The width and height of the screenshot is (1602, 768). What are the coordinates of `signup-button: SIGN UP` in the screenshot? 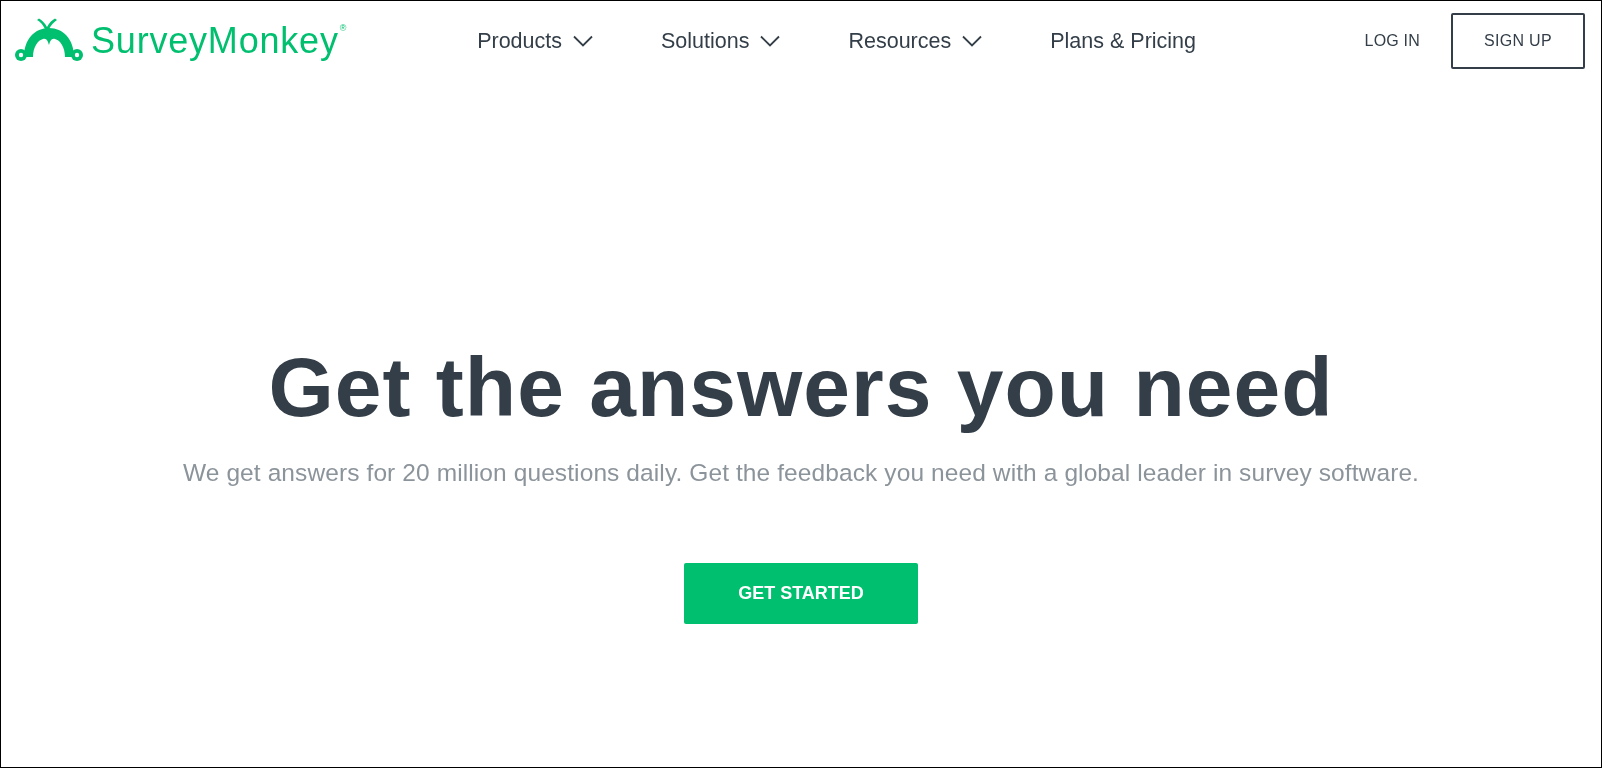 It's located at (1518, 41).